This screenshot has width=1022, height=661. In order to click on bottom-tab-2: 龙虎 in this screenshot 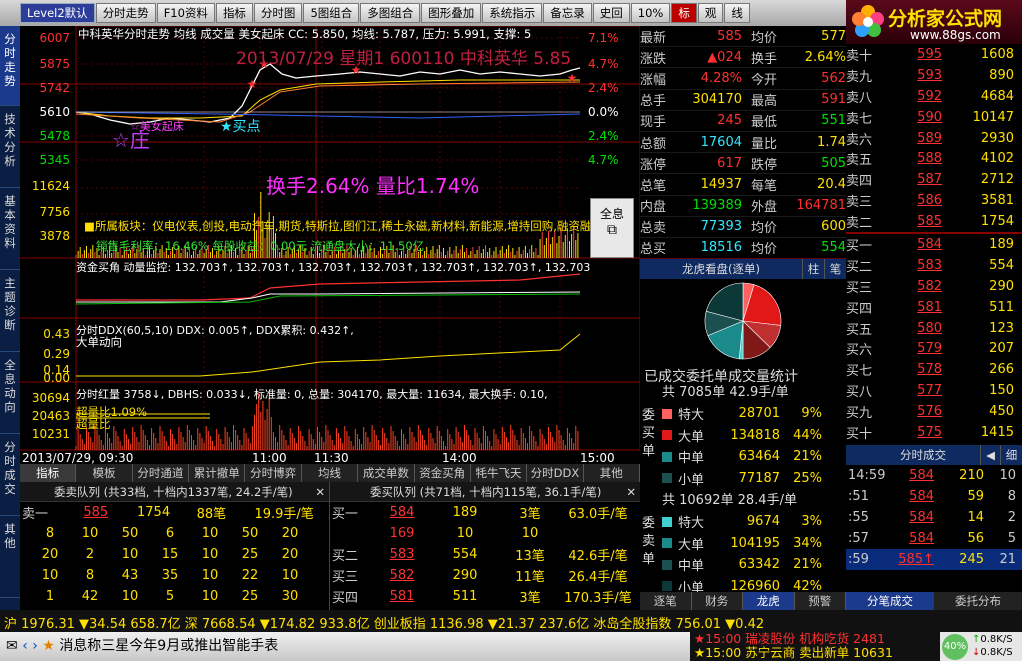, I will do `click(769, 601)`.